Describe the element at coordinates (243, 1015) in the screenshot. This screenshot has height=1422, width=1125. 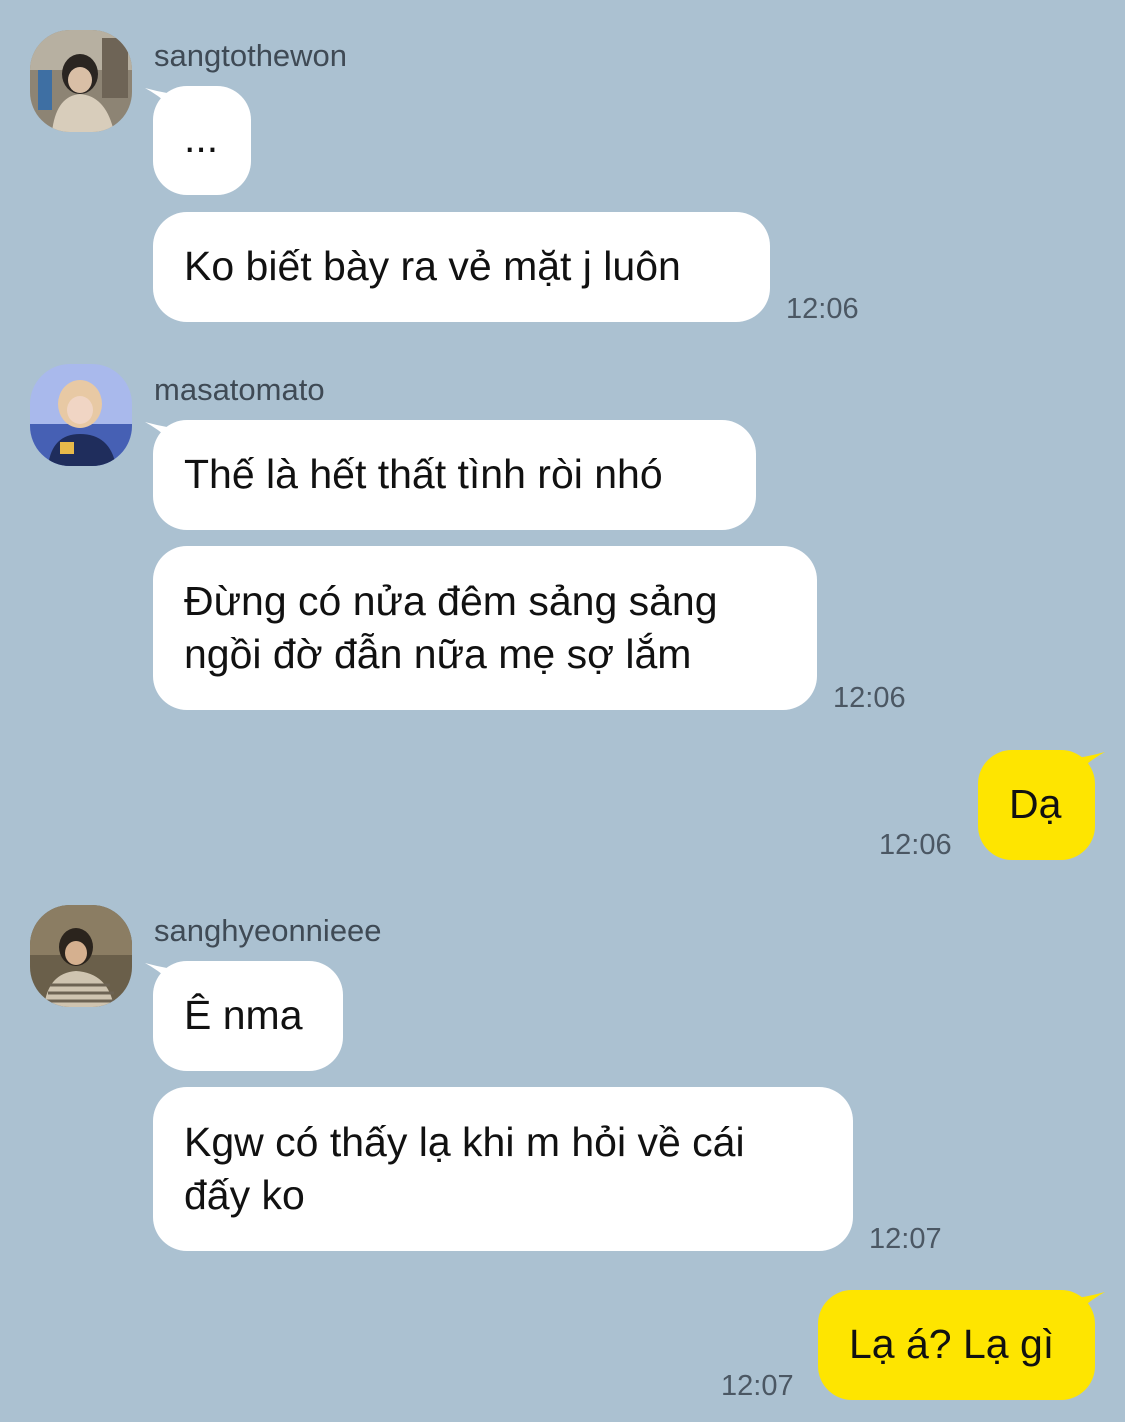
I see `message-text: Ê nma` at that location.